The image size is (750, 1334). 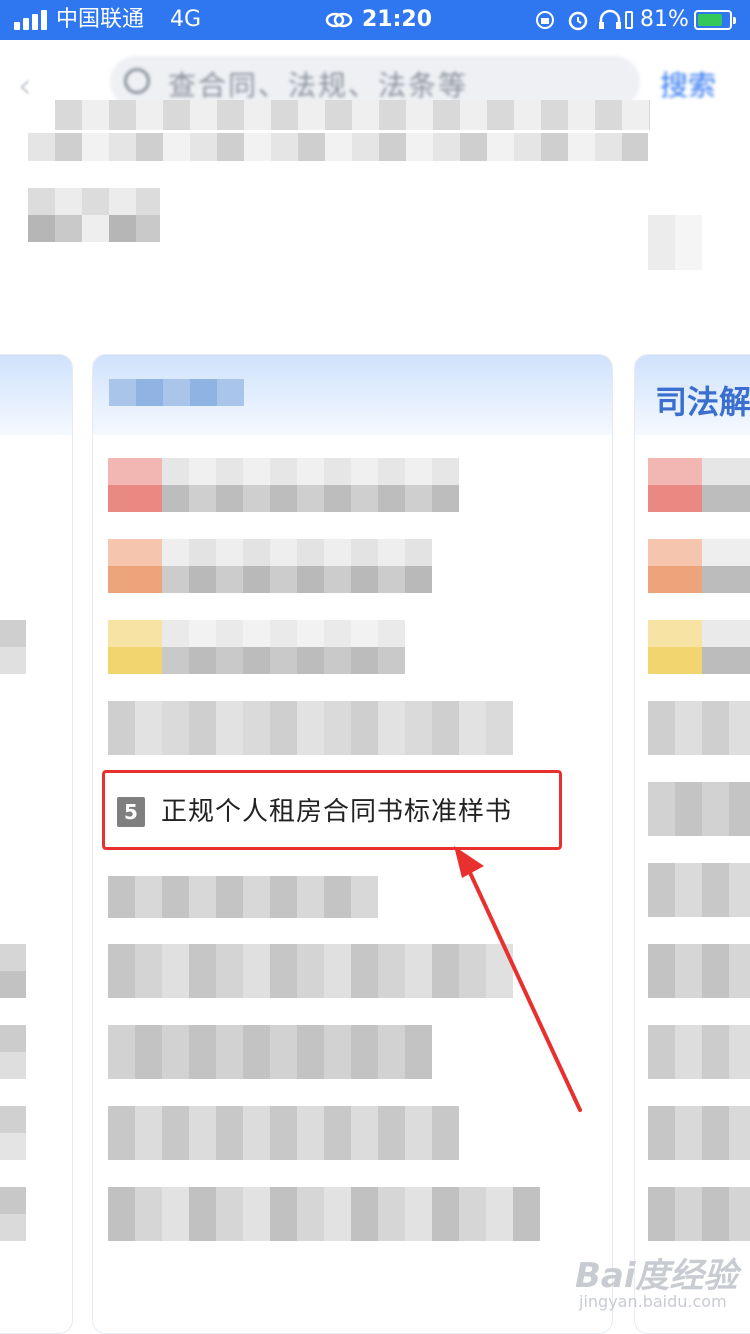 What do you see at coordinates (337, 812) in the screenshot?
I see `list-item-title: 正规个人租房合同书标准样书` at bounding box center [337, 812].